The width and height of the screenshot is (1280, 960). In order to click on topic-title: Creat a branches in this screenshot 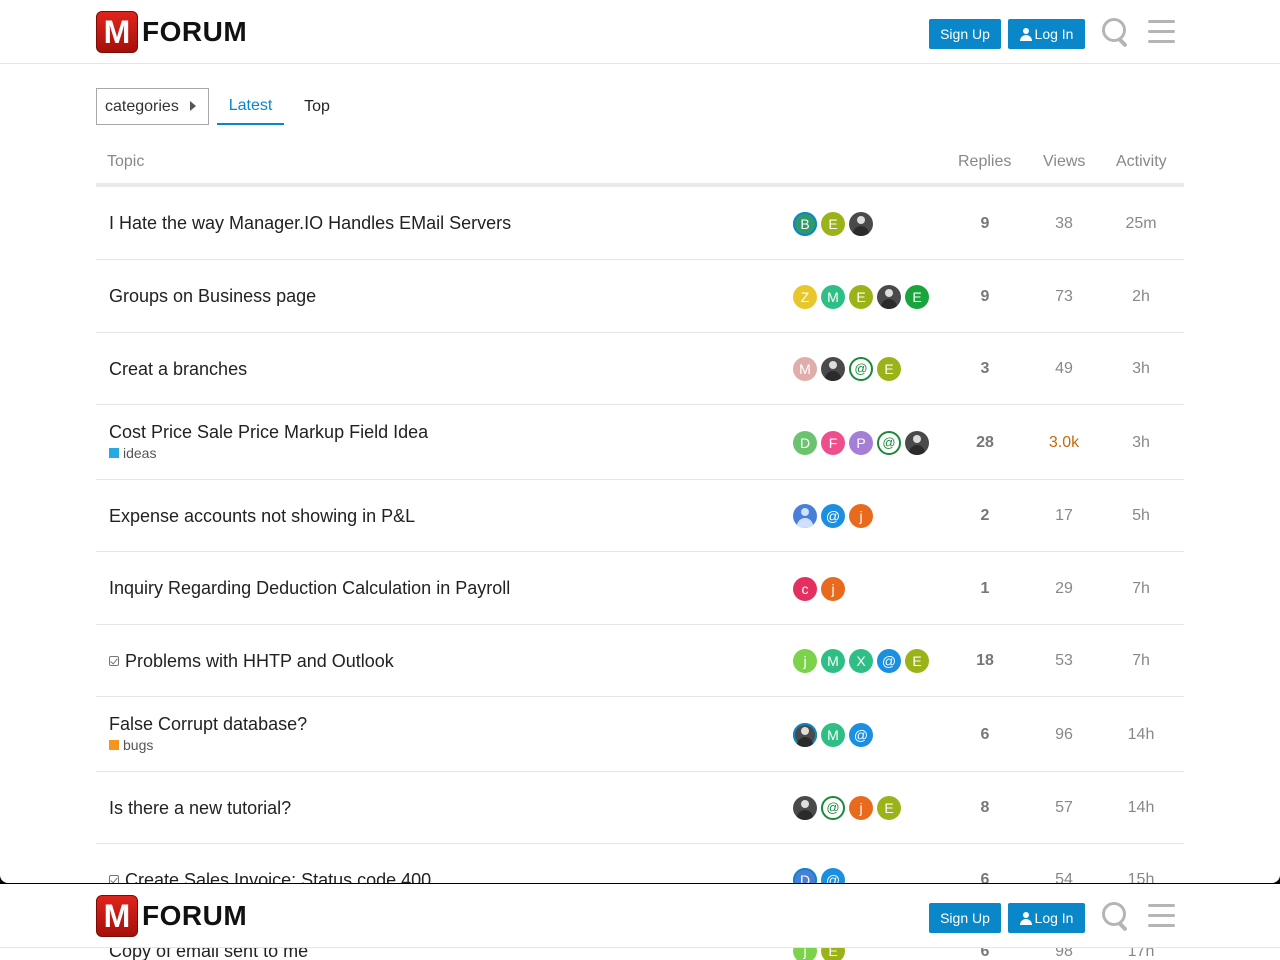, I will do `click(178, 369)`.